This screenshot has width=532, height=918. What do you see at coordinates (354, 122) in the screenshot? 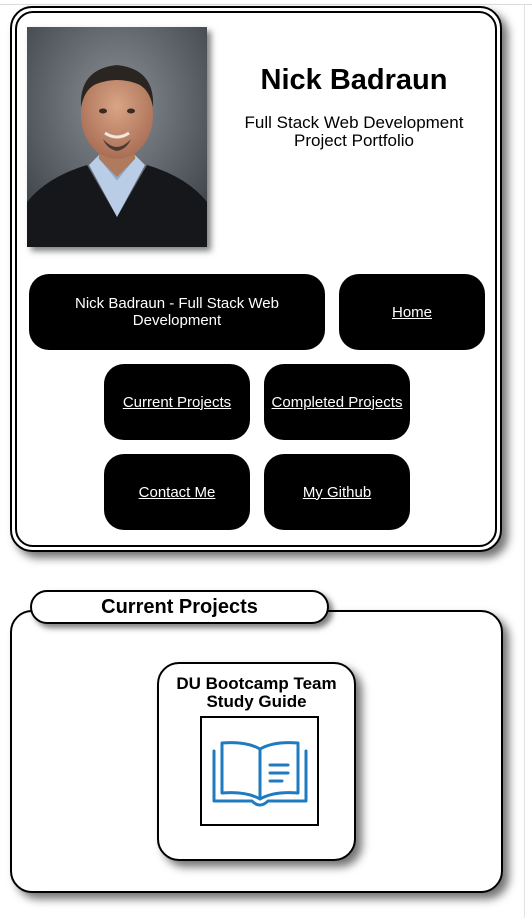
I see `subtitle-line: Full Stack Web Development` at bounding box center [354, 122].